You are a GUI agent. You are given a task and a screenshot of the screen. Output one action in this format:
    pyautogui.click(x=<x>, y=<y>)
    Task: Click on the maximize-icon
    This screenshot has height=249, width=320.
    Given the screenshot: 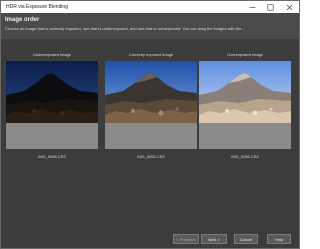 What is the action you would take?
    pyautogui.click(x=270, y=7)
    